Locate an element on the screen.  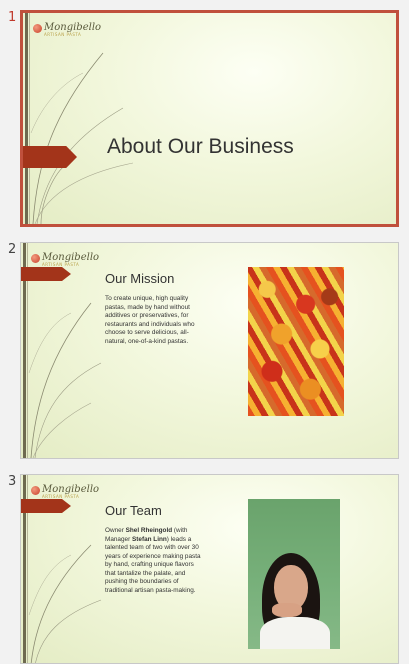
manager-name: Stefan Linn is located at coordinates (149, 539).